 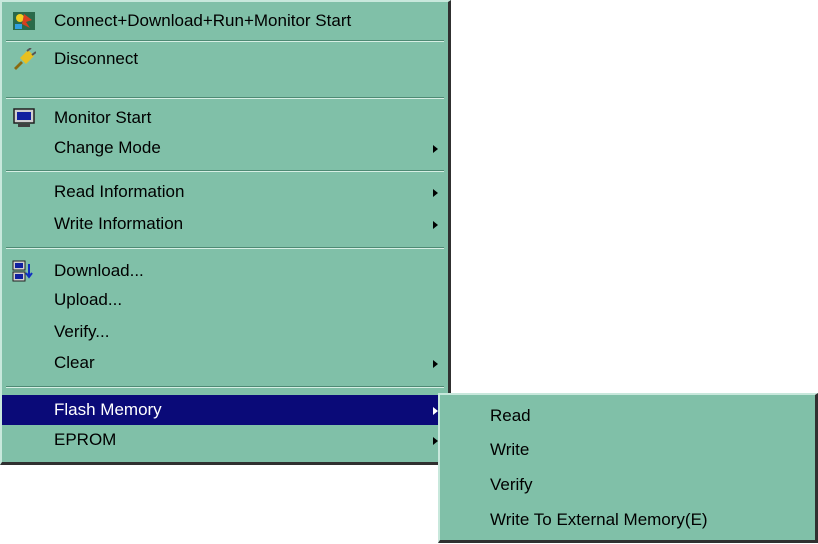 I want to click on menu-item-read-information: Read Information, so click(x=225, y=192).